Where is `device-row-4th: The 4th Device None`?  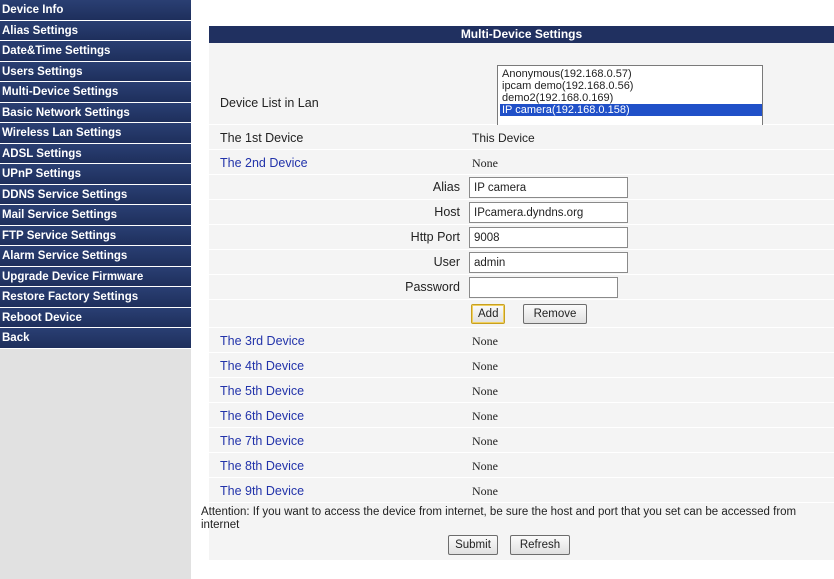 device-row-4th: The 4th Device None is located at coordinates (521, 365).